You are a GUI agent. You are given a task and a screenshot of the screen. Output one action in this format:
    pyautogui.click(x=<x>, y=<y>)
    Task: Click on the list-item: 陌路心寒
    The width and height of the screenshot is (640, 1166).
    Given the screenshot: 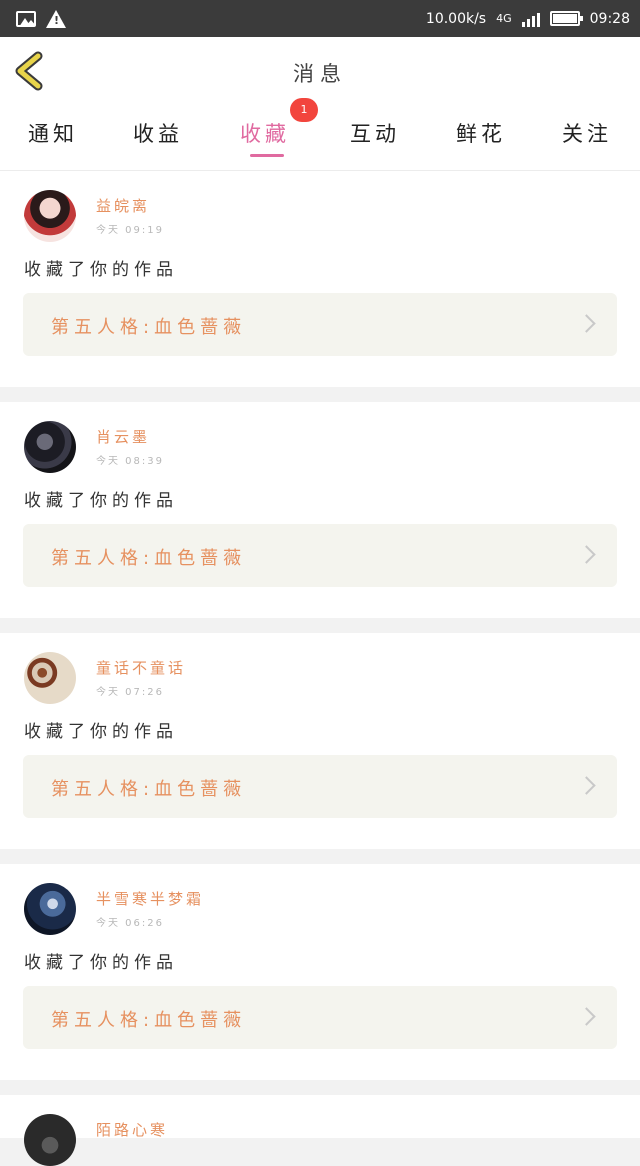 What is the action you would take?
    pyautogui.click(x=320, y=1130)
    